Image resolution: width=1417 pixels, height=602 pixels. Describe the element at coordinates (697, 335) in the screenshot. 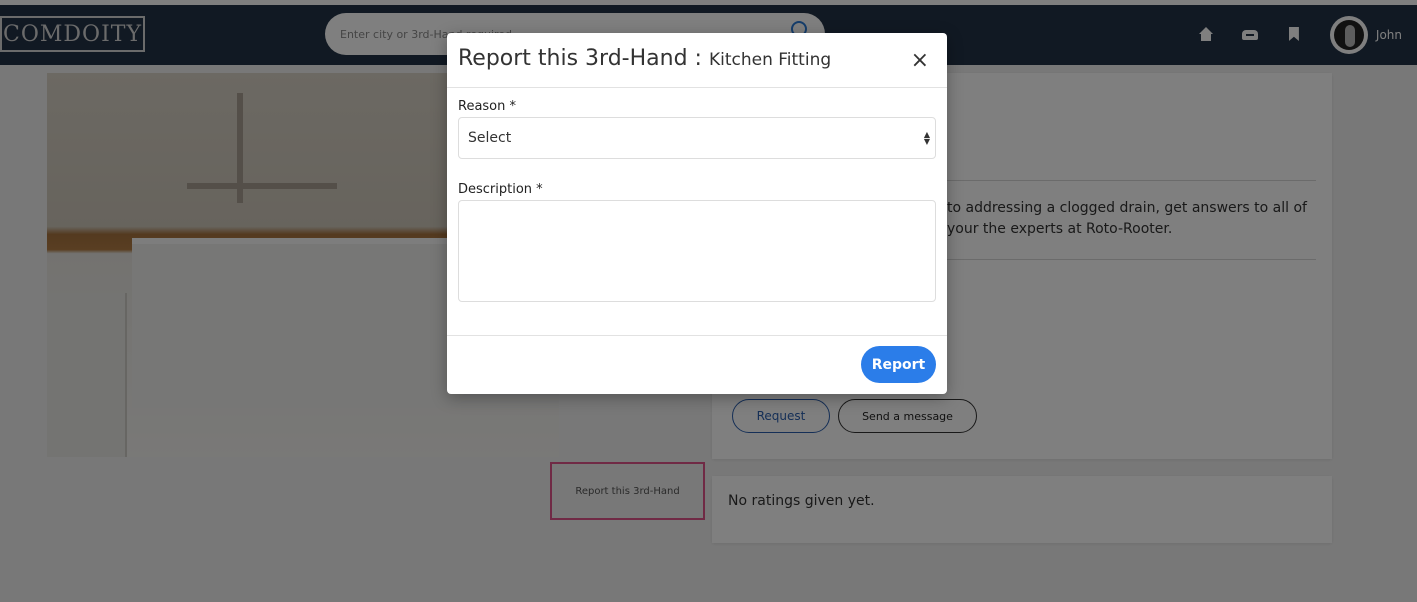

I see `modal-footer-divider` at that location.